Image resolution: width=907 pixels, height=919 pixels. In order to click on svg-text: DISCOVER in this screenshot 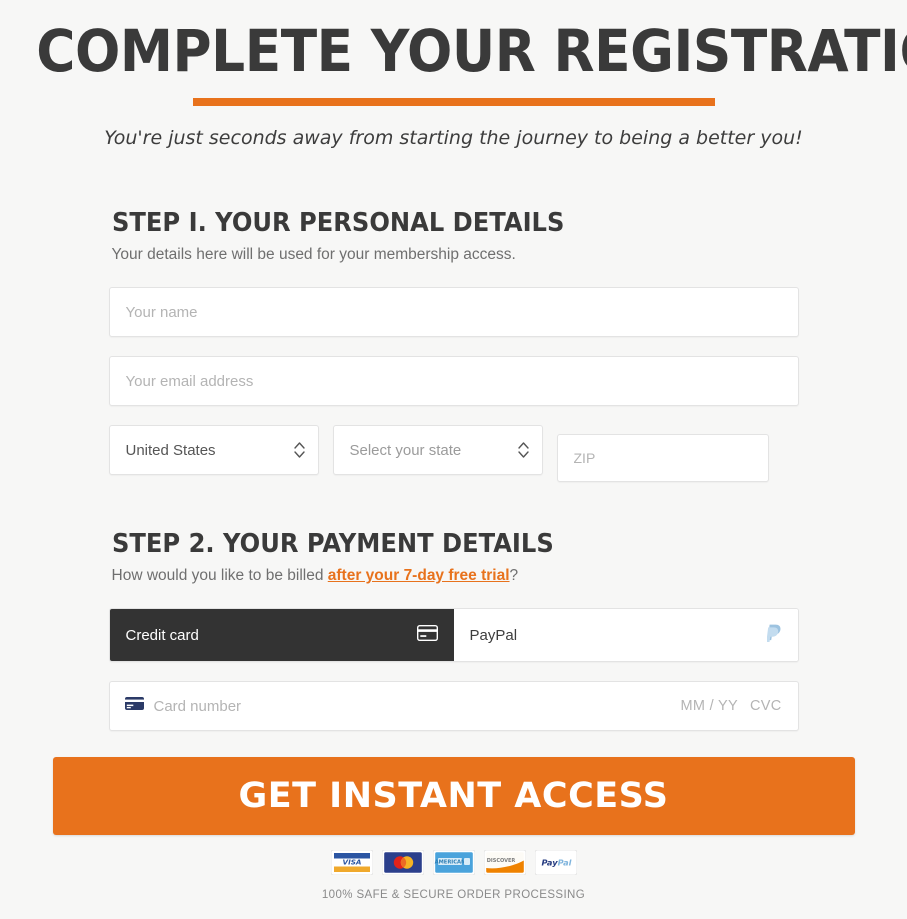, I will do `click(500, 861)`.